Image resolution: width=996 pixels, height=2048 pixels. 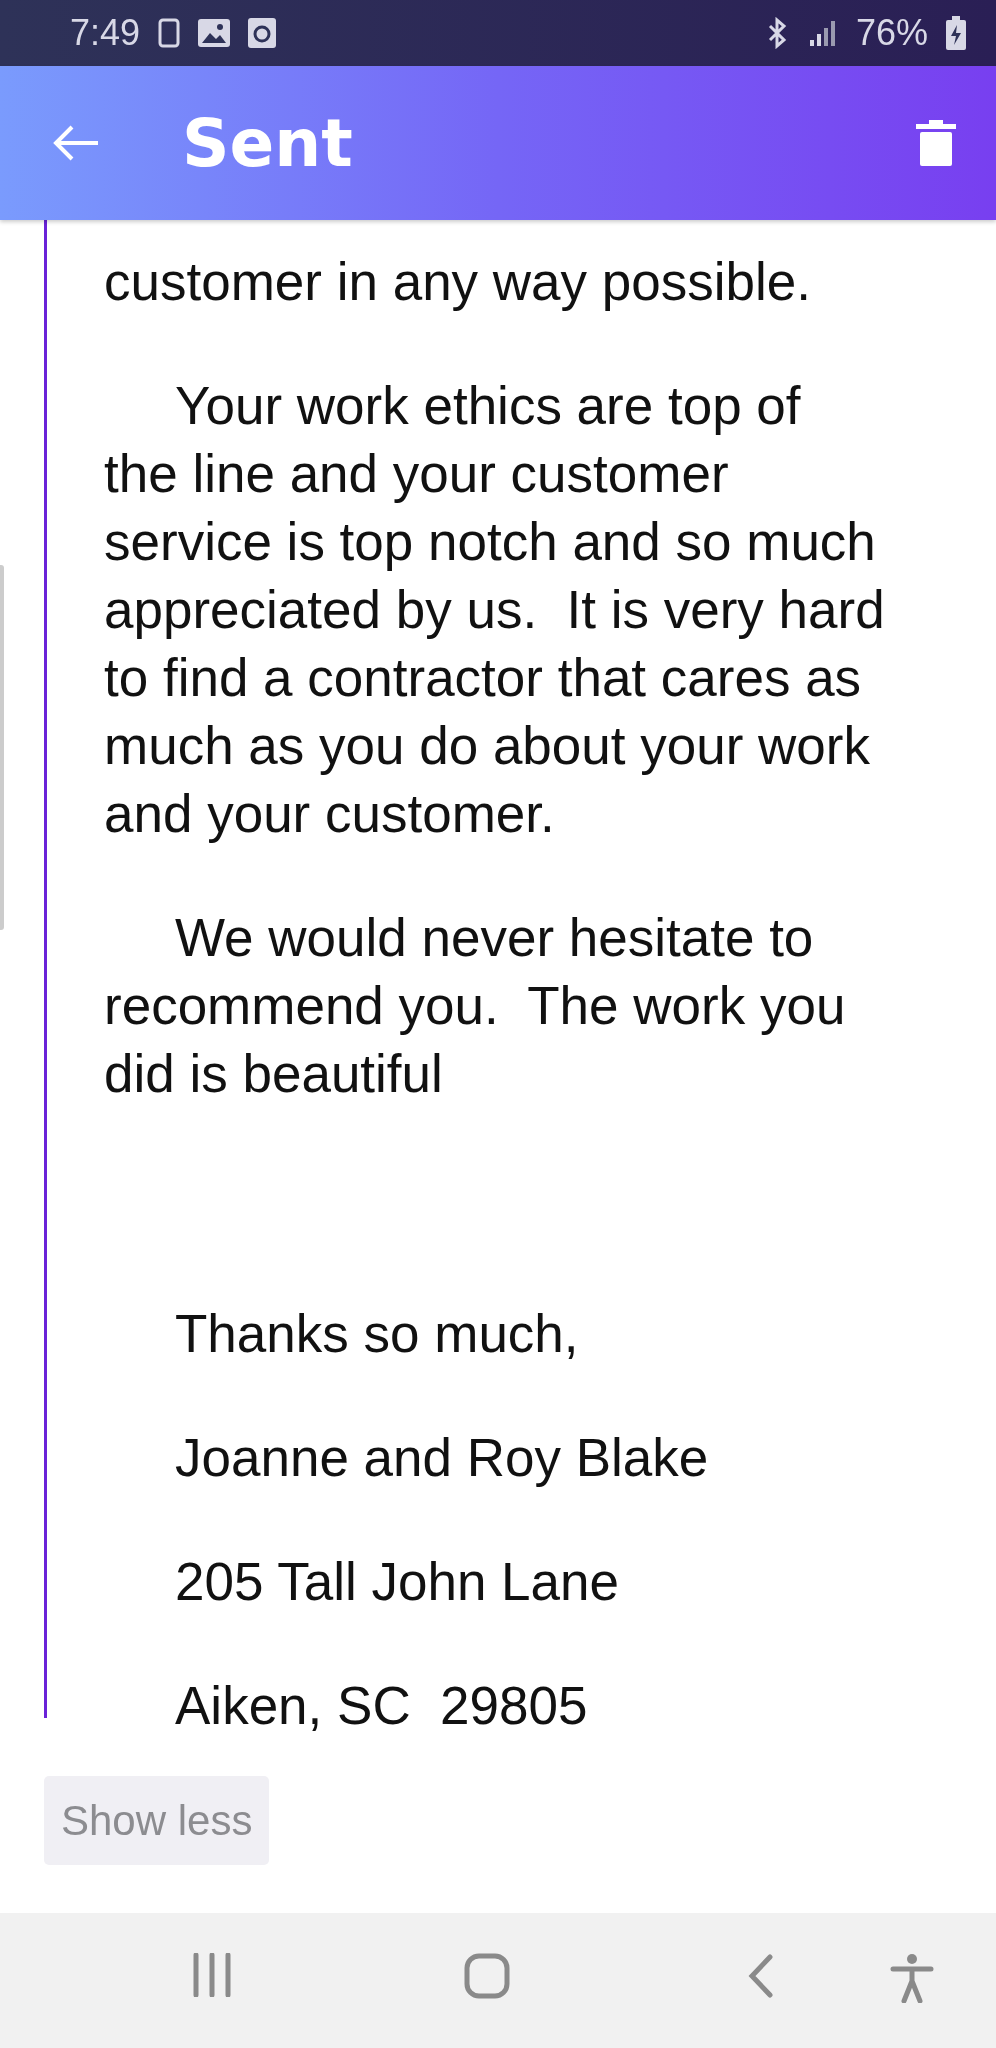 I want to click on message-text-line: appreciated by us. It is very hard, so click(x=495, y=610).